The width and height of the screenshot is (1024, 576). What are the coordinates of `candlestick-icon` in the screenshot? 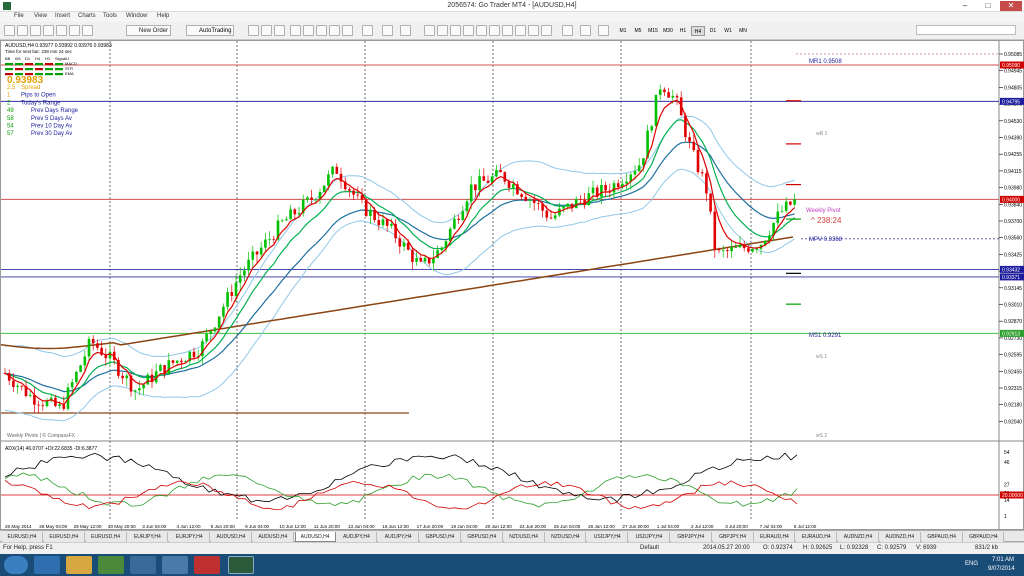 It's located at (266, 30).